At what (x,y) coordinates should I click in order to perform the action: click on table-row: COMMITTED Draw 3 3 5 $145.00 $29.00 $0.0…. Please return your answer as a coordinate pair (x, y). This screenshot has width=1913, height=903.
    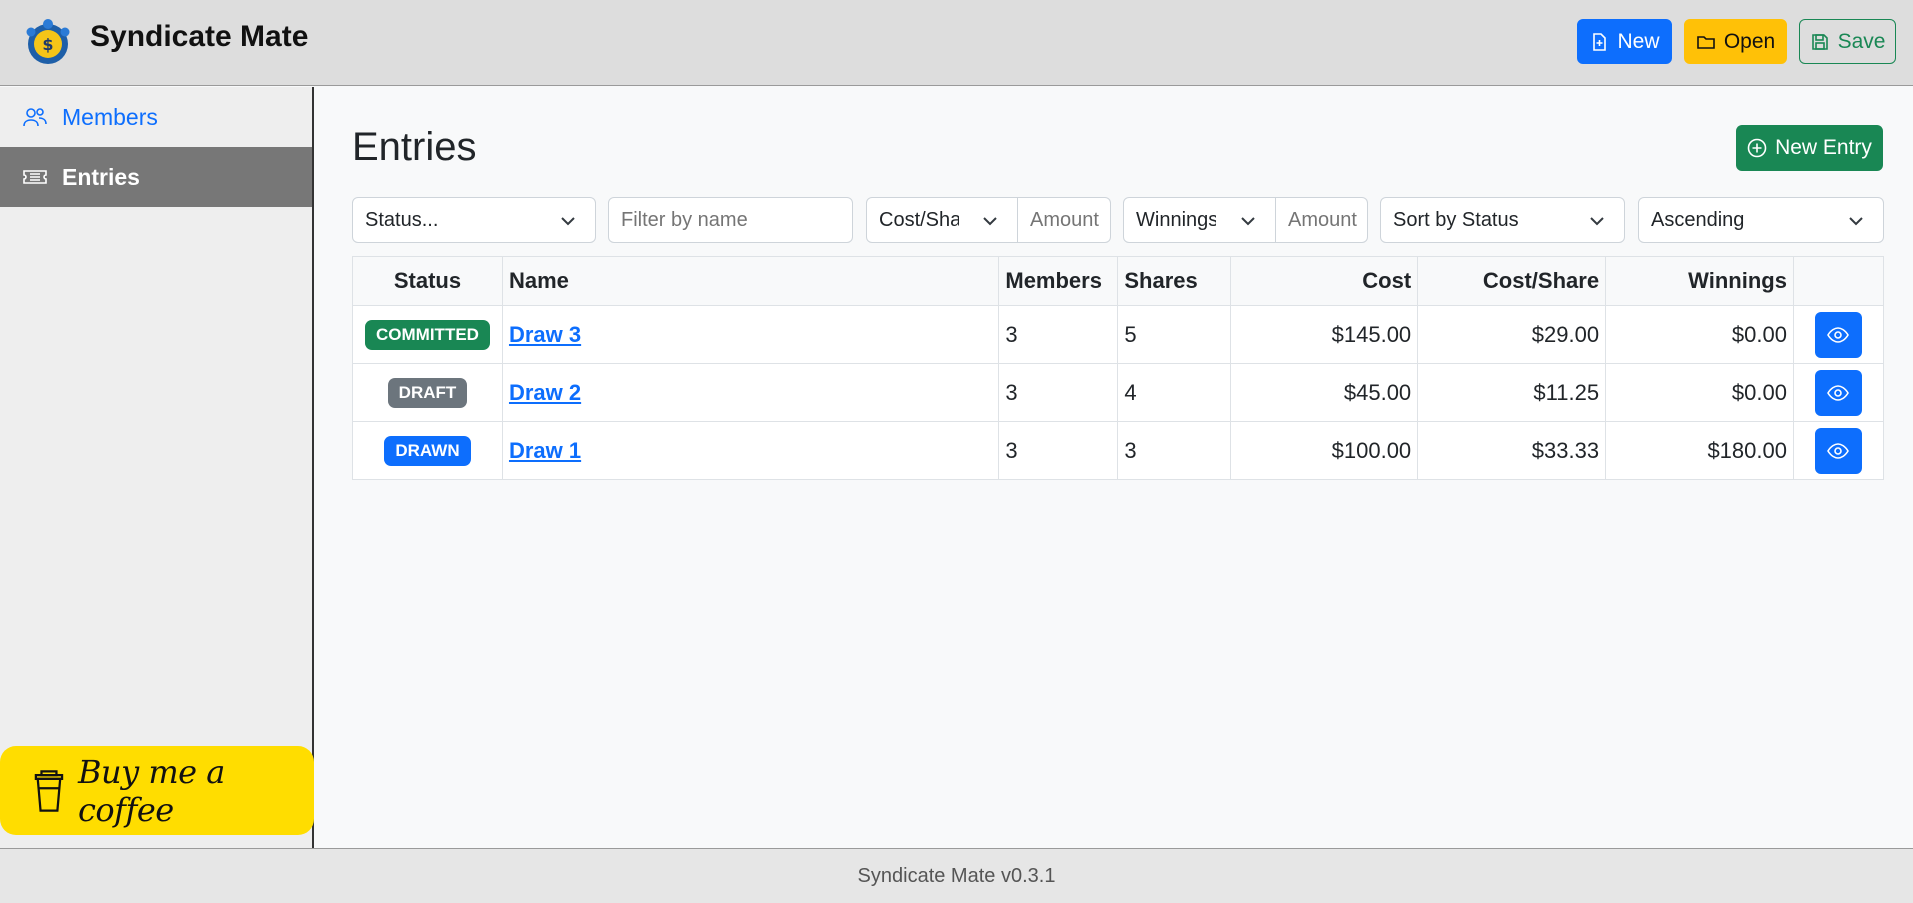
    Looking at the image, I should click on (1118, 334).